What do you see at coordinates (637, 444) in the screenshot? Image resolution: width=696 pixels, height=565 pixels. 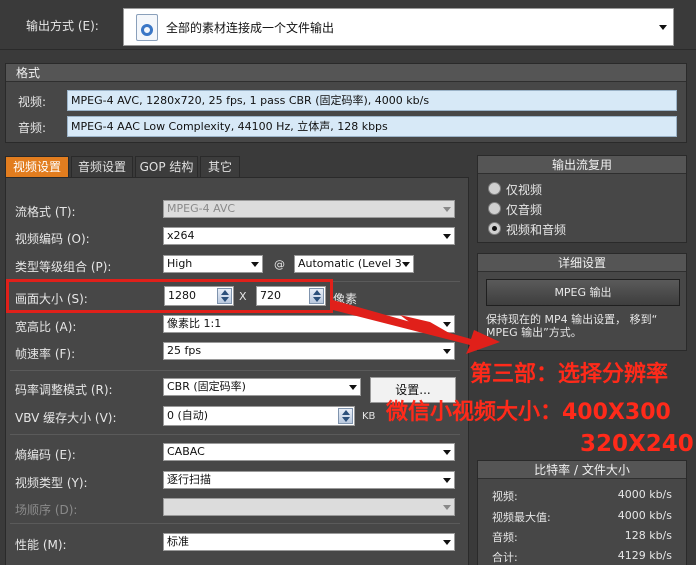 I see `annotation-size-2: 320X240` at bounding box center [637, 444].